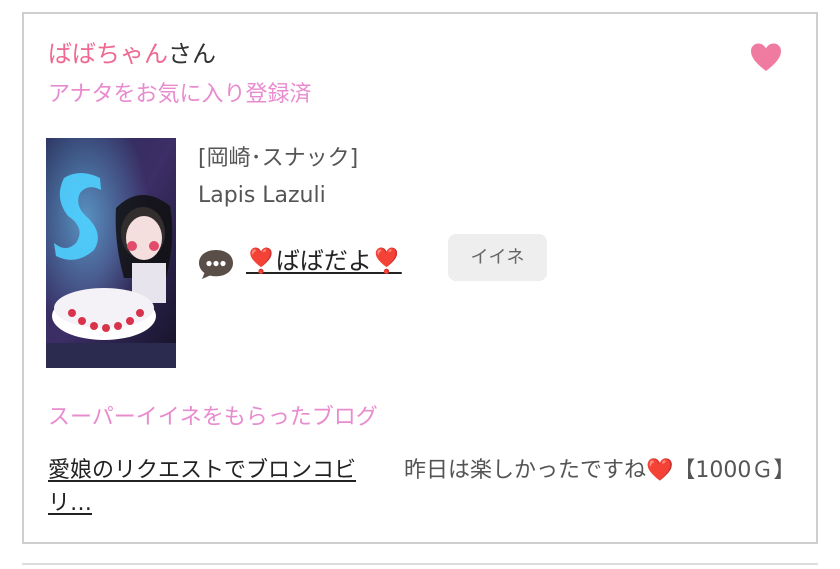  Describe the element at coordinates (180, 94) in the screenshot. I see `favorite-status: アナタをお気に入り登録済` at that location.